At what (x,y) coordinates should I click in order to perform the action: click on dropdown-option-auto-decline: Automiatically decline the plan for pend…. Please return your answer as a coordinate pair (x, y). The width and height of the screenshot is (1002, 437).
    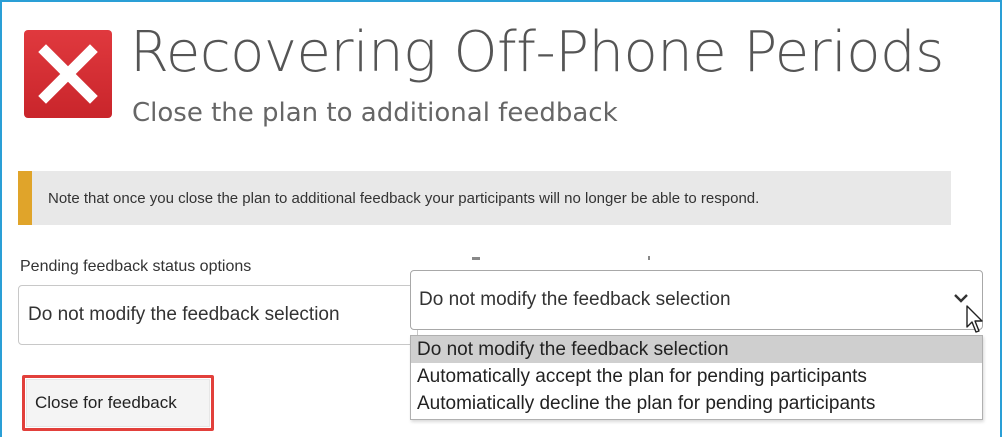
    Looking at the image, I should click on (696, 403).